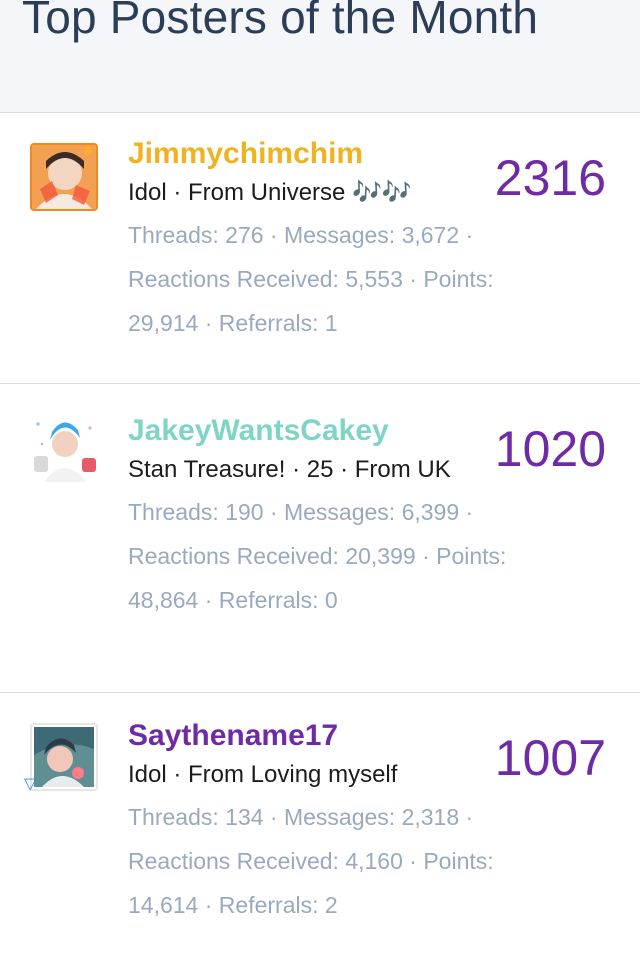 This screenshot has height=958, width=640. What do you see at coordinates (289, 469) in the screenshot?
I see `user-title: Stan Treasure! · 25 · From UK` at bounding box center [289, 469].